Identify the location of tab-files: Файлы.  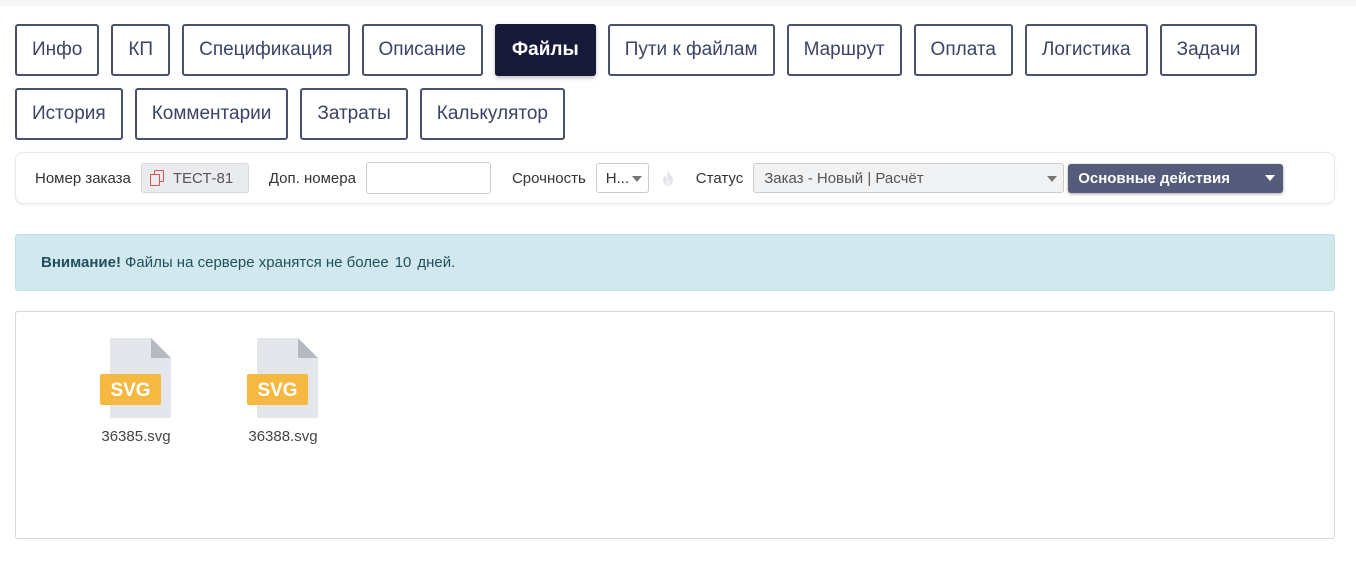
(545, 50).